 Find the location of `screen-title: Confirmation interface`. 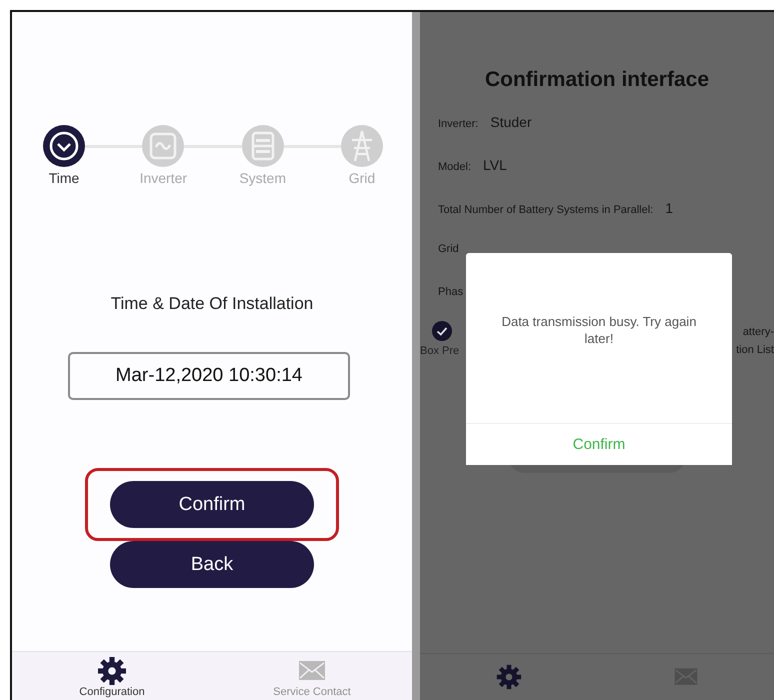

screen-title: Confirmation interface is located at coordinates (597, 80).